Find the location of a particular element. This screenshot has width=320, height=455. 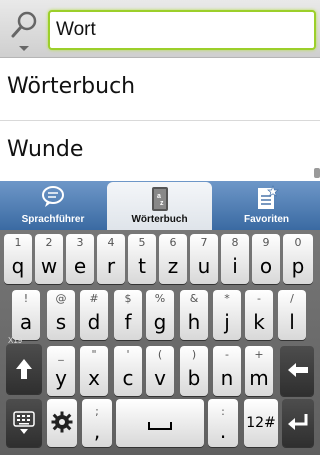

key-l: / l is located at coordinates (292, 315).